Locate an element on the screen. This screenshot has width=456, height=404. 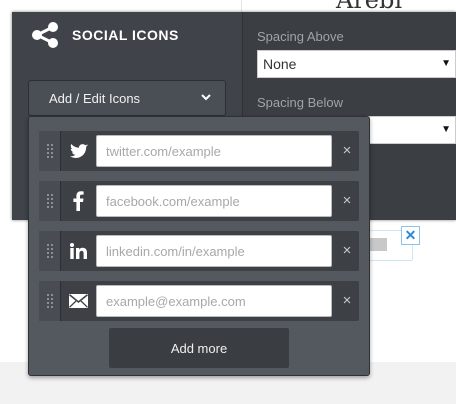
spacing-above-value: None is located at coordinates (280, 64).